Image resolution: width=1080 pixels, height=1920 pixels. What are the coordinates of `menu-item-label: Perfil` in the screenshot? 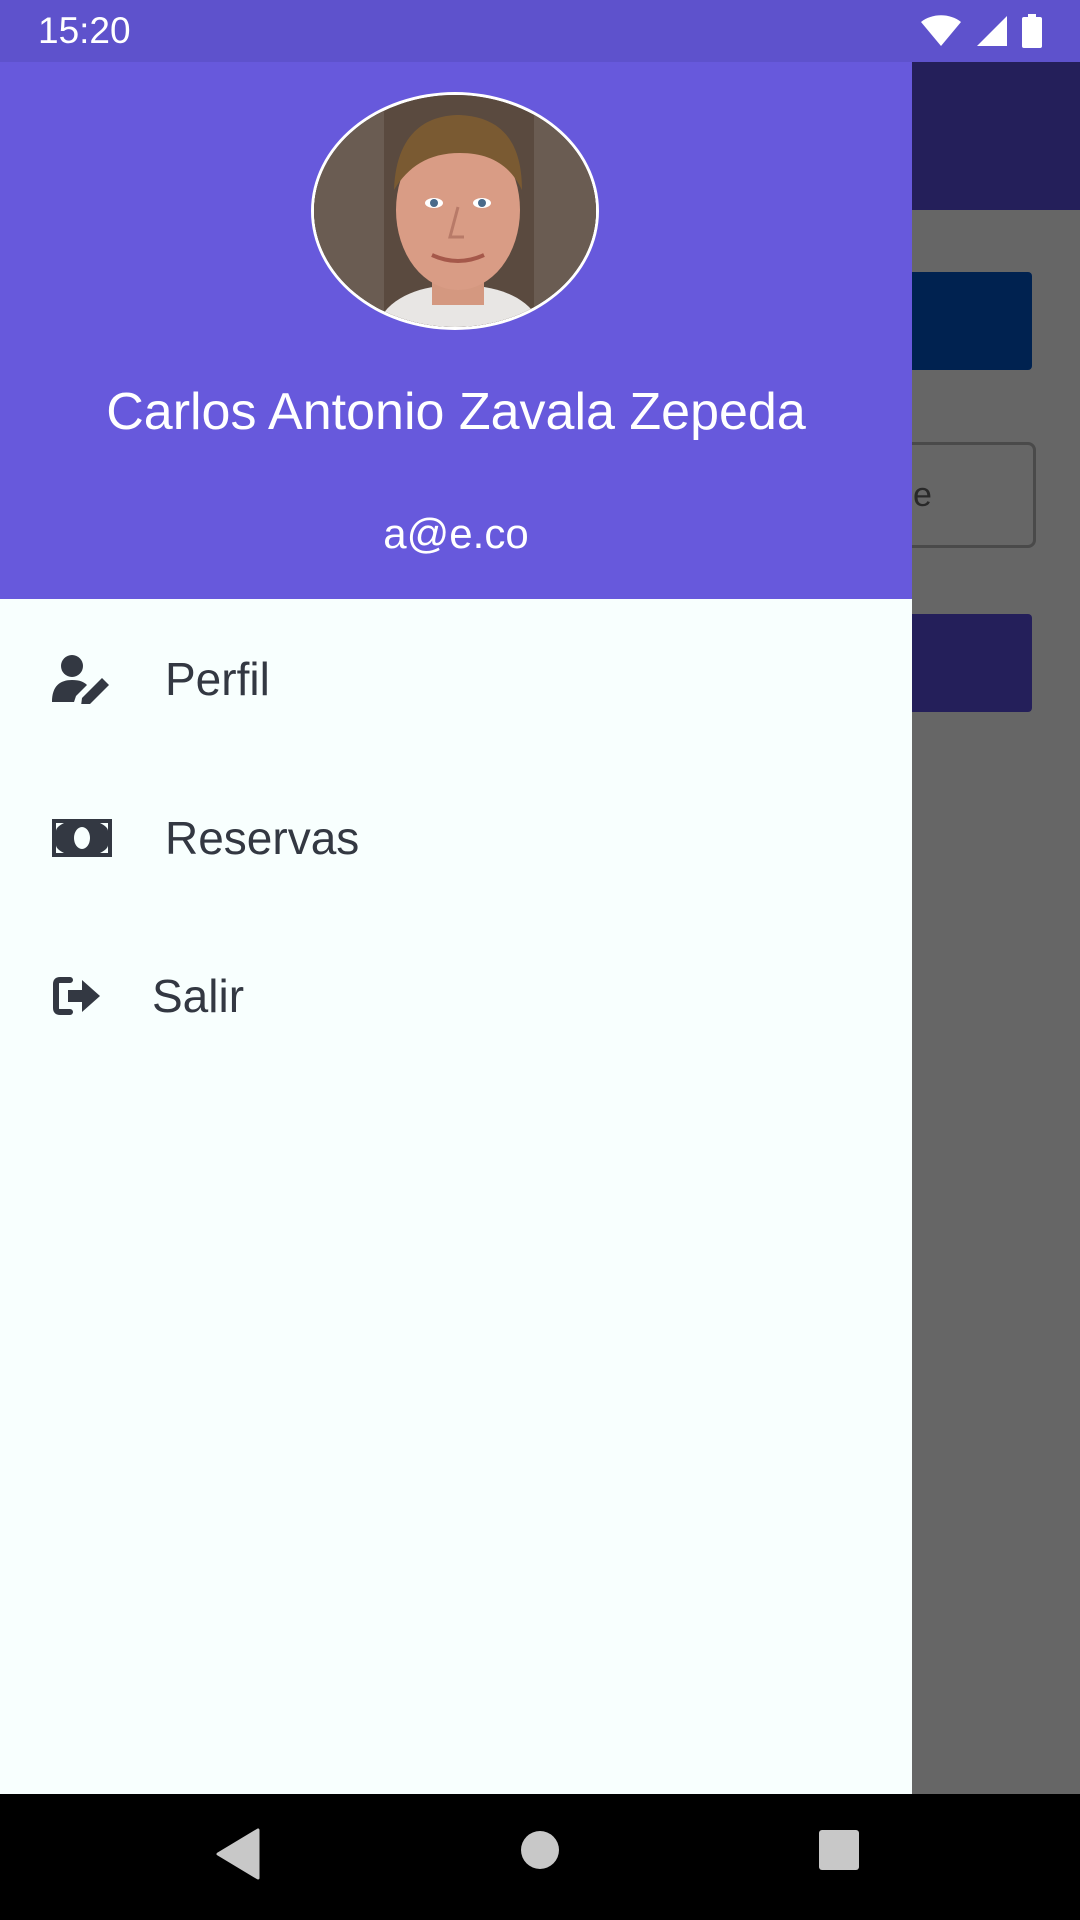 It's located at (217, 679).